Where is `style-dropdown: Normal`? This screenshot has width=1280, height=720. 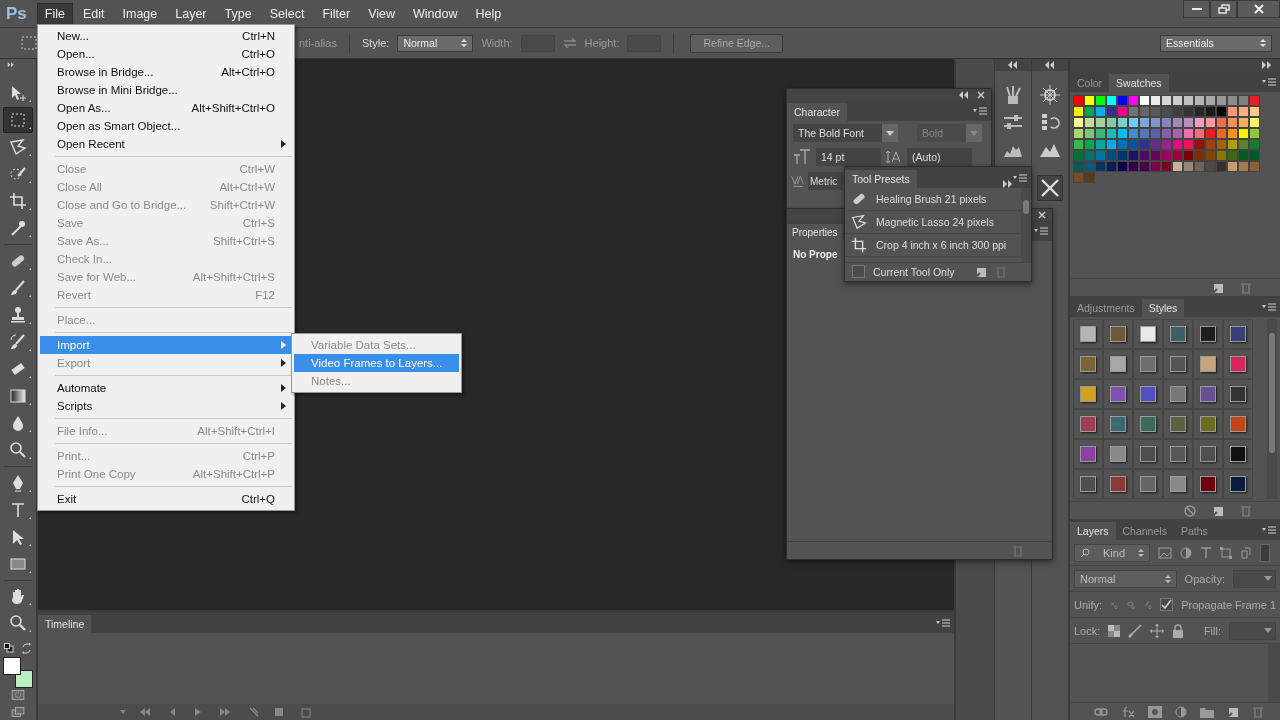
style-dropdown: Normal is located at coordinates (435, 43).